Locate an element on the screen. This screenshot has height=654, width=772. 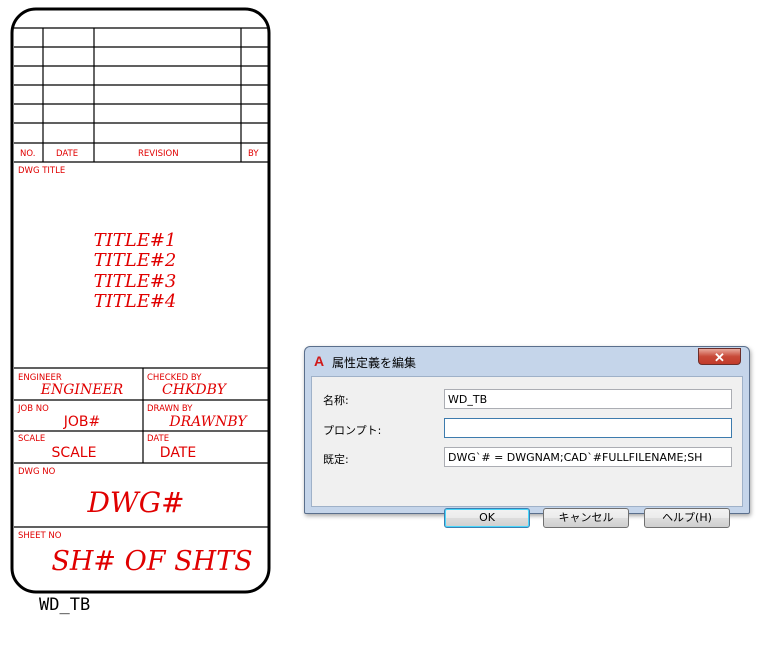
rev-header-by: BY is located at coordinates (253, 154).